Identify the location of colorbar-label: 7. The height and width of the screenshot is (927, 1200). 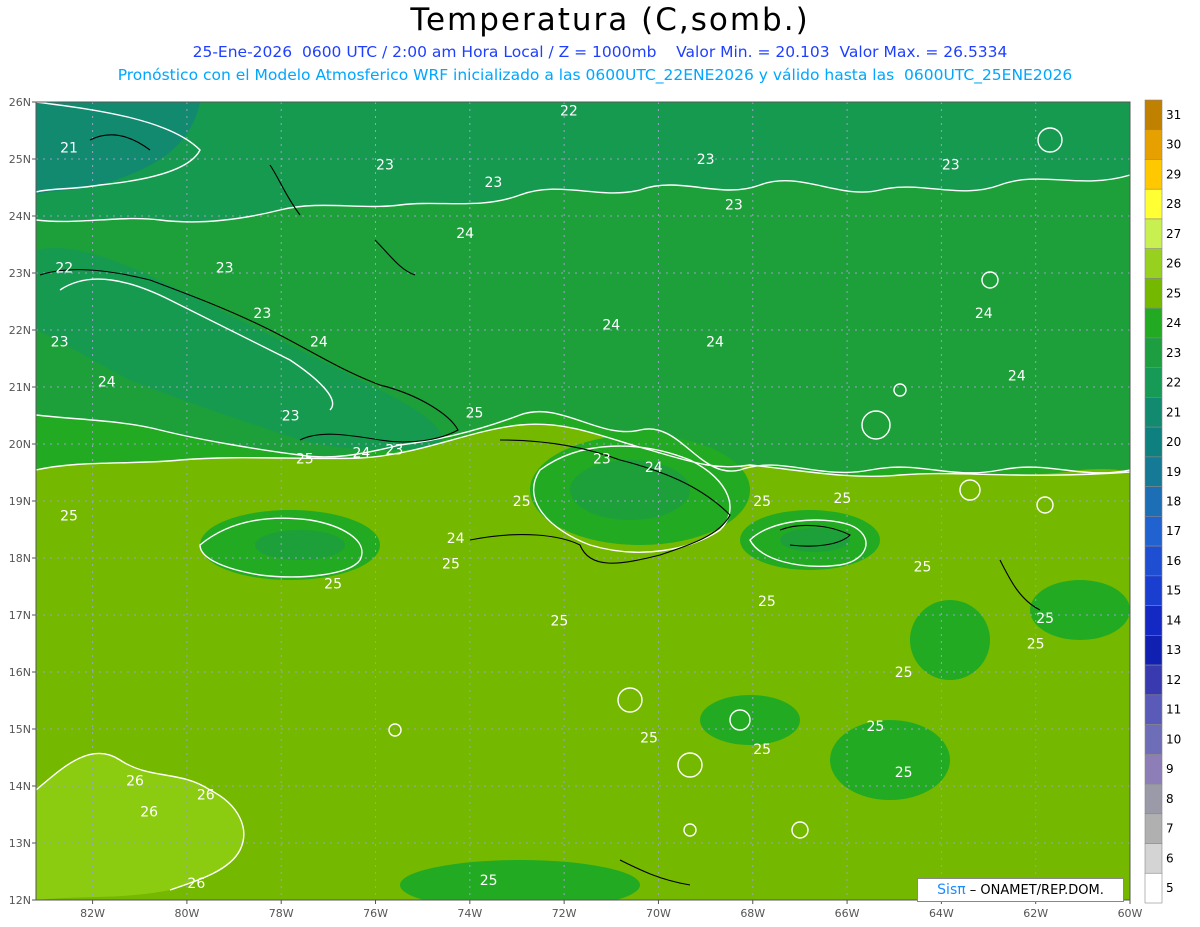
(1170, 829).